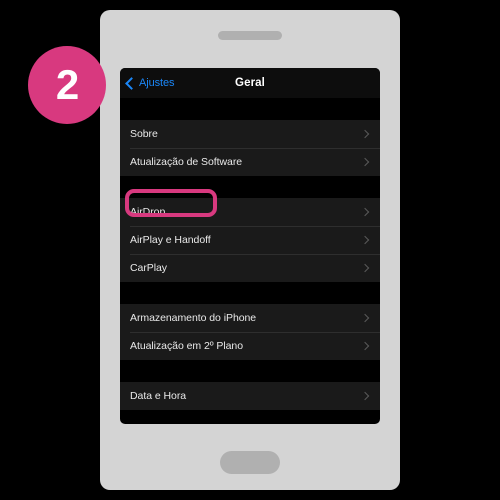 The image size is (500, 500). What do you see at coordinates (186, 162) in the screenshot?
I see `list-item-label: Atualização de Software` at bounding box center [186, 162].